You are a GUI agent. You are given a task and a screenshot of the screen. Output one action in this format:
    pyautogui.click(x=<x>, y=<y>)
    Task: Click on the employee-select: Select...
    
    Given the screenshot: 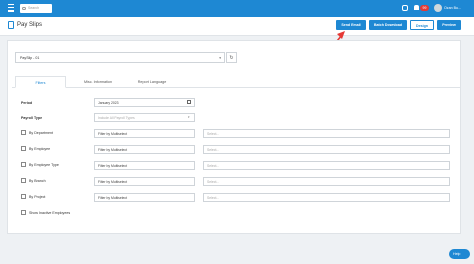 What is the action you would take?
    pyautogui.click(x=326, y=149)
    